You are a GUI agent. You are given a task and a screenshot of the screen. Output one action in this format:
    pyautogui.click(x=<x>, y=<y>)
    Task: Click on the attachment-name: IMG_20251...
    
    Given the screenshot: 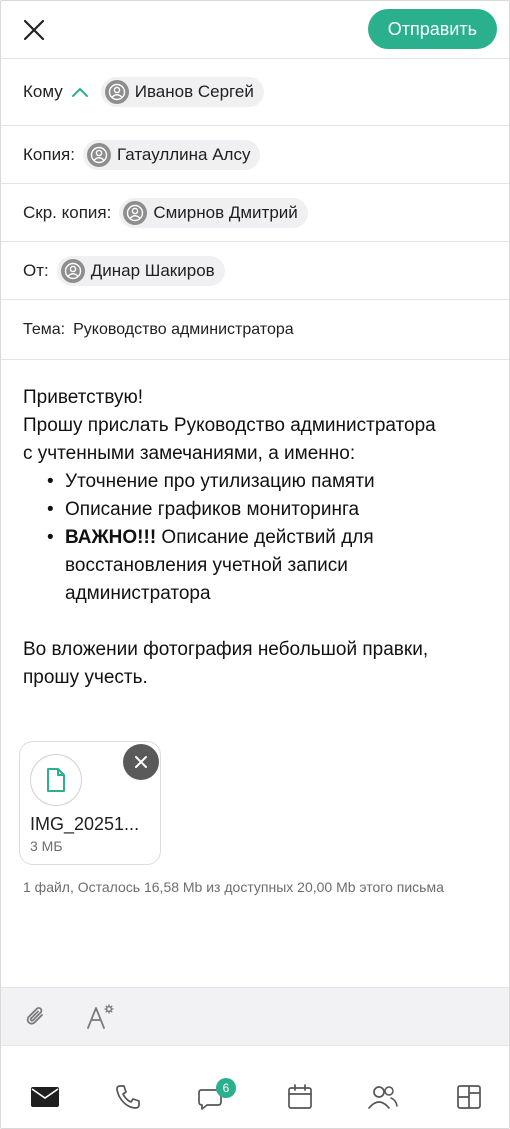 What is the action you would take?
    pyautogui.click(x=85, y=824)
    